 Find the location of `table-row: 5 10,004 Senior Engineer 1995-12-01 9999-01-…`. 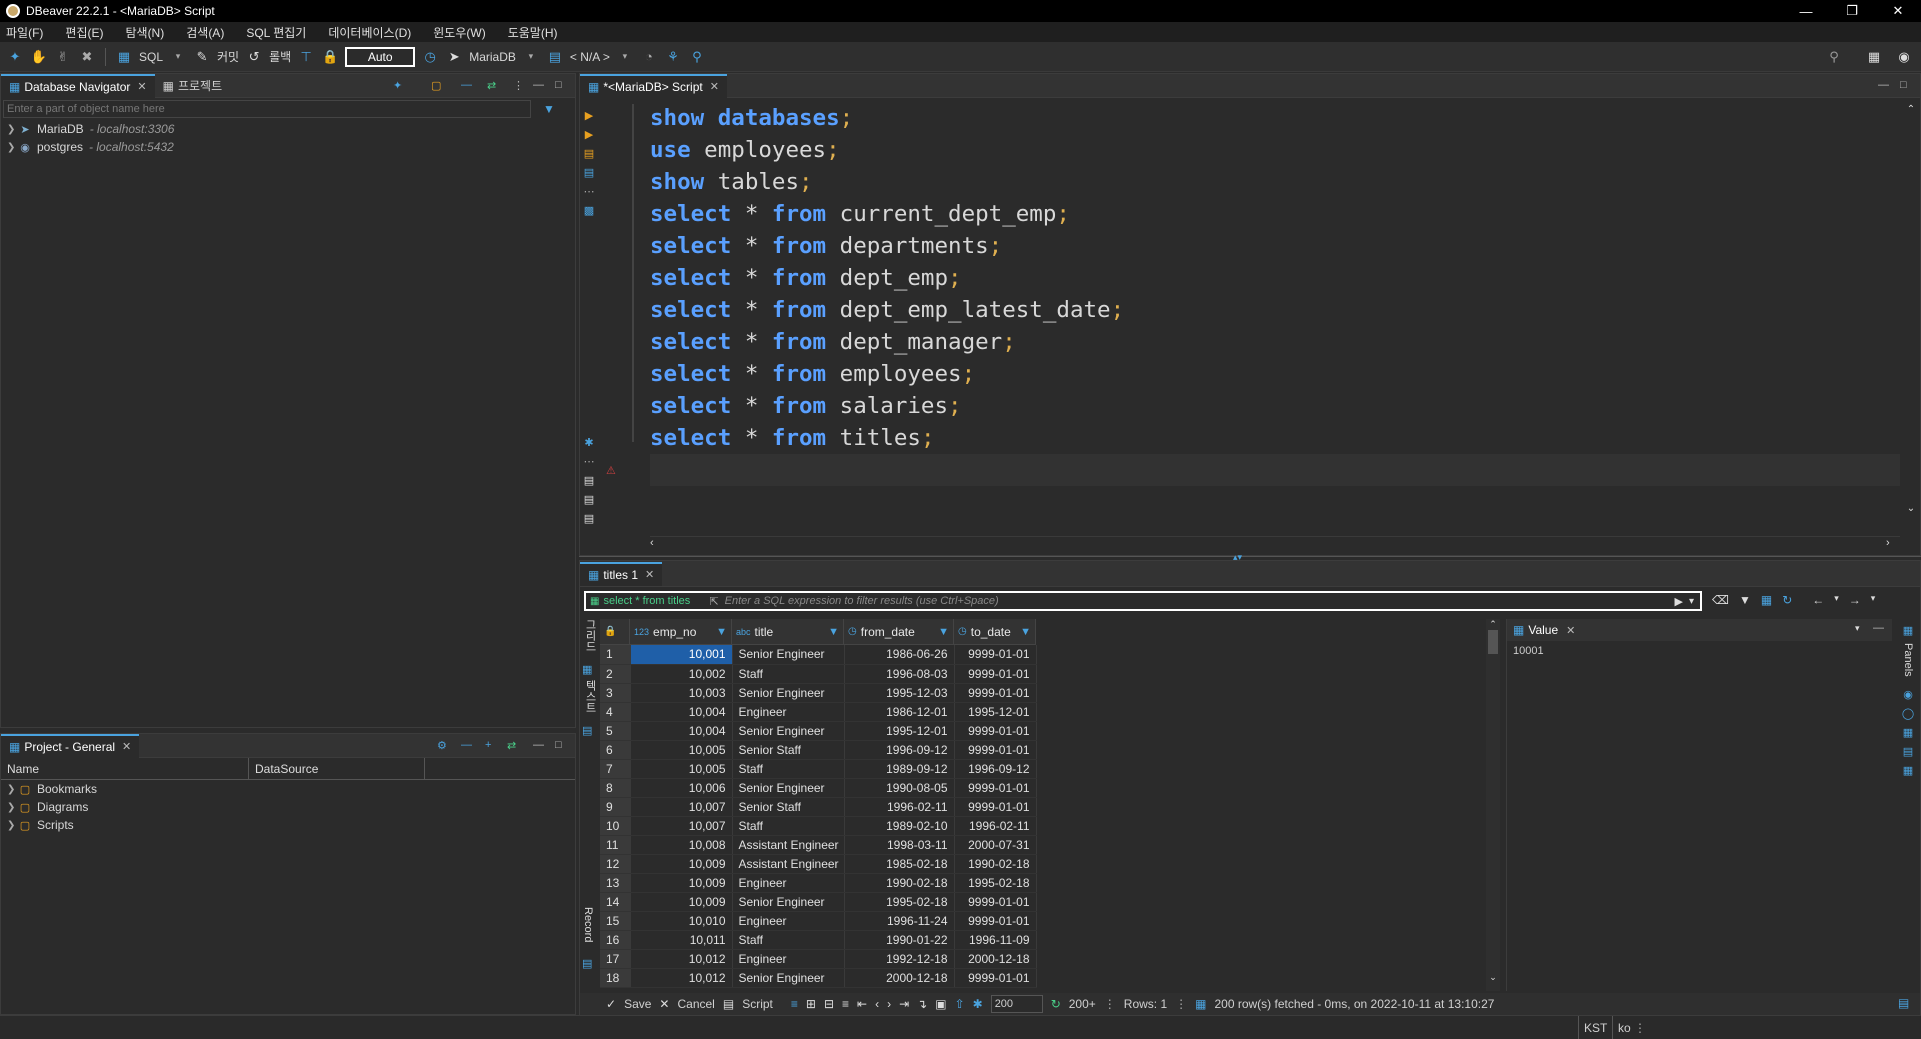

table-row: 5 10,004 Senior Engineer 1995-12-01 9999-01-… is located at coordinates (818, 731).